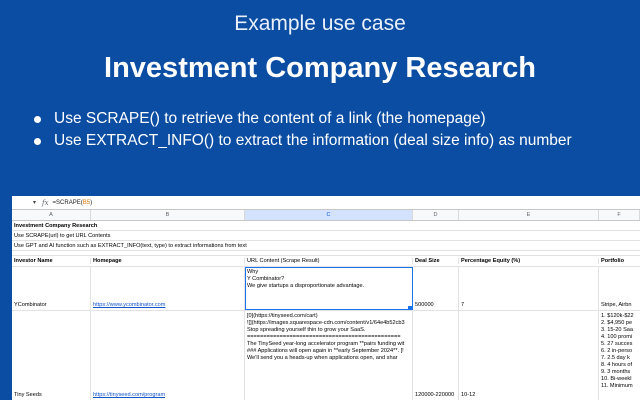 This screenshot has height=400, width=640. Describe the element at coordinates (436, 288) in the screenshot. I see `cell-deal-size: 500000` at that location.